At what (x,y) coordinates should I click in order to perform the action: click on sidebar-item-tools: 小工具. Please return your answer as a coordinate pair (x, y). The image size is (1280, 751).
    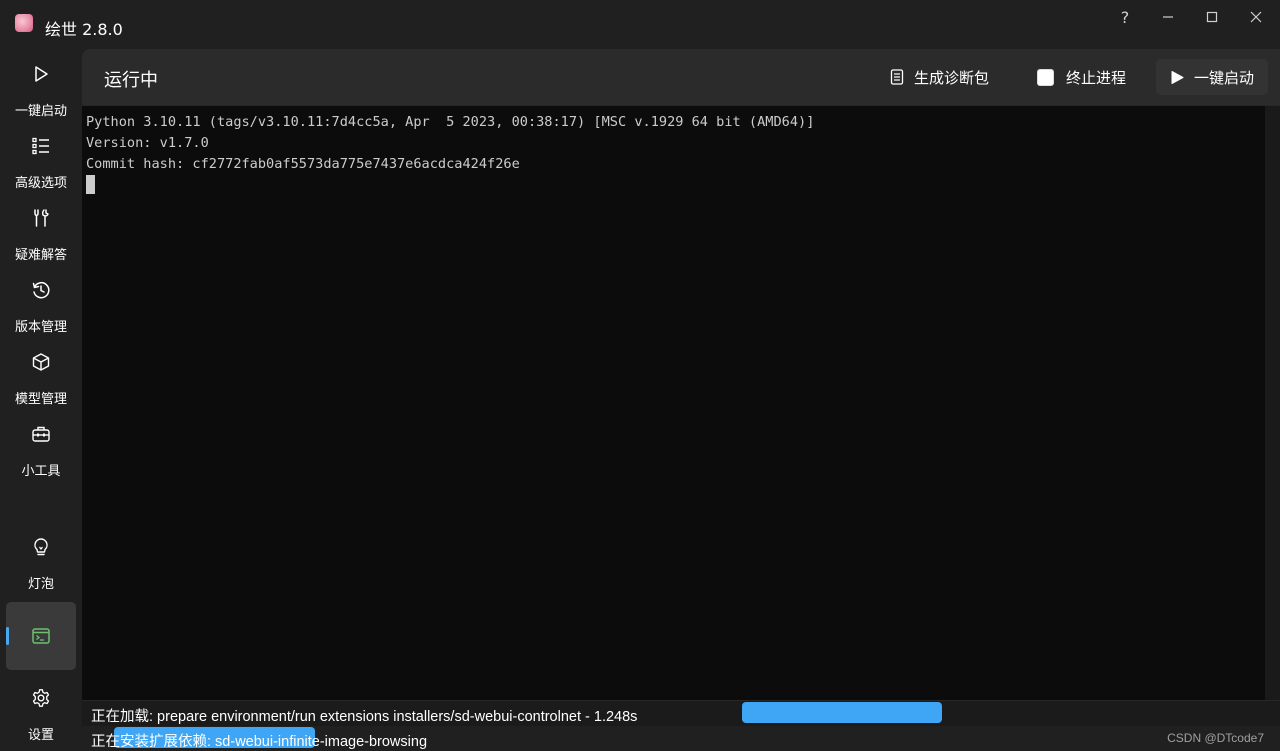
    Looking at the image, I should click on (41, 450).